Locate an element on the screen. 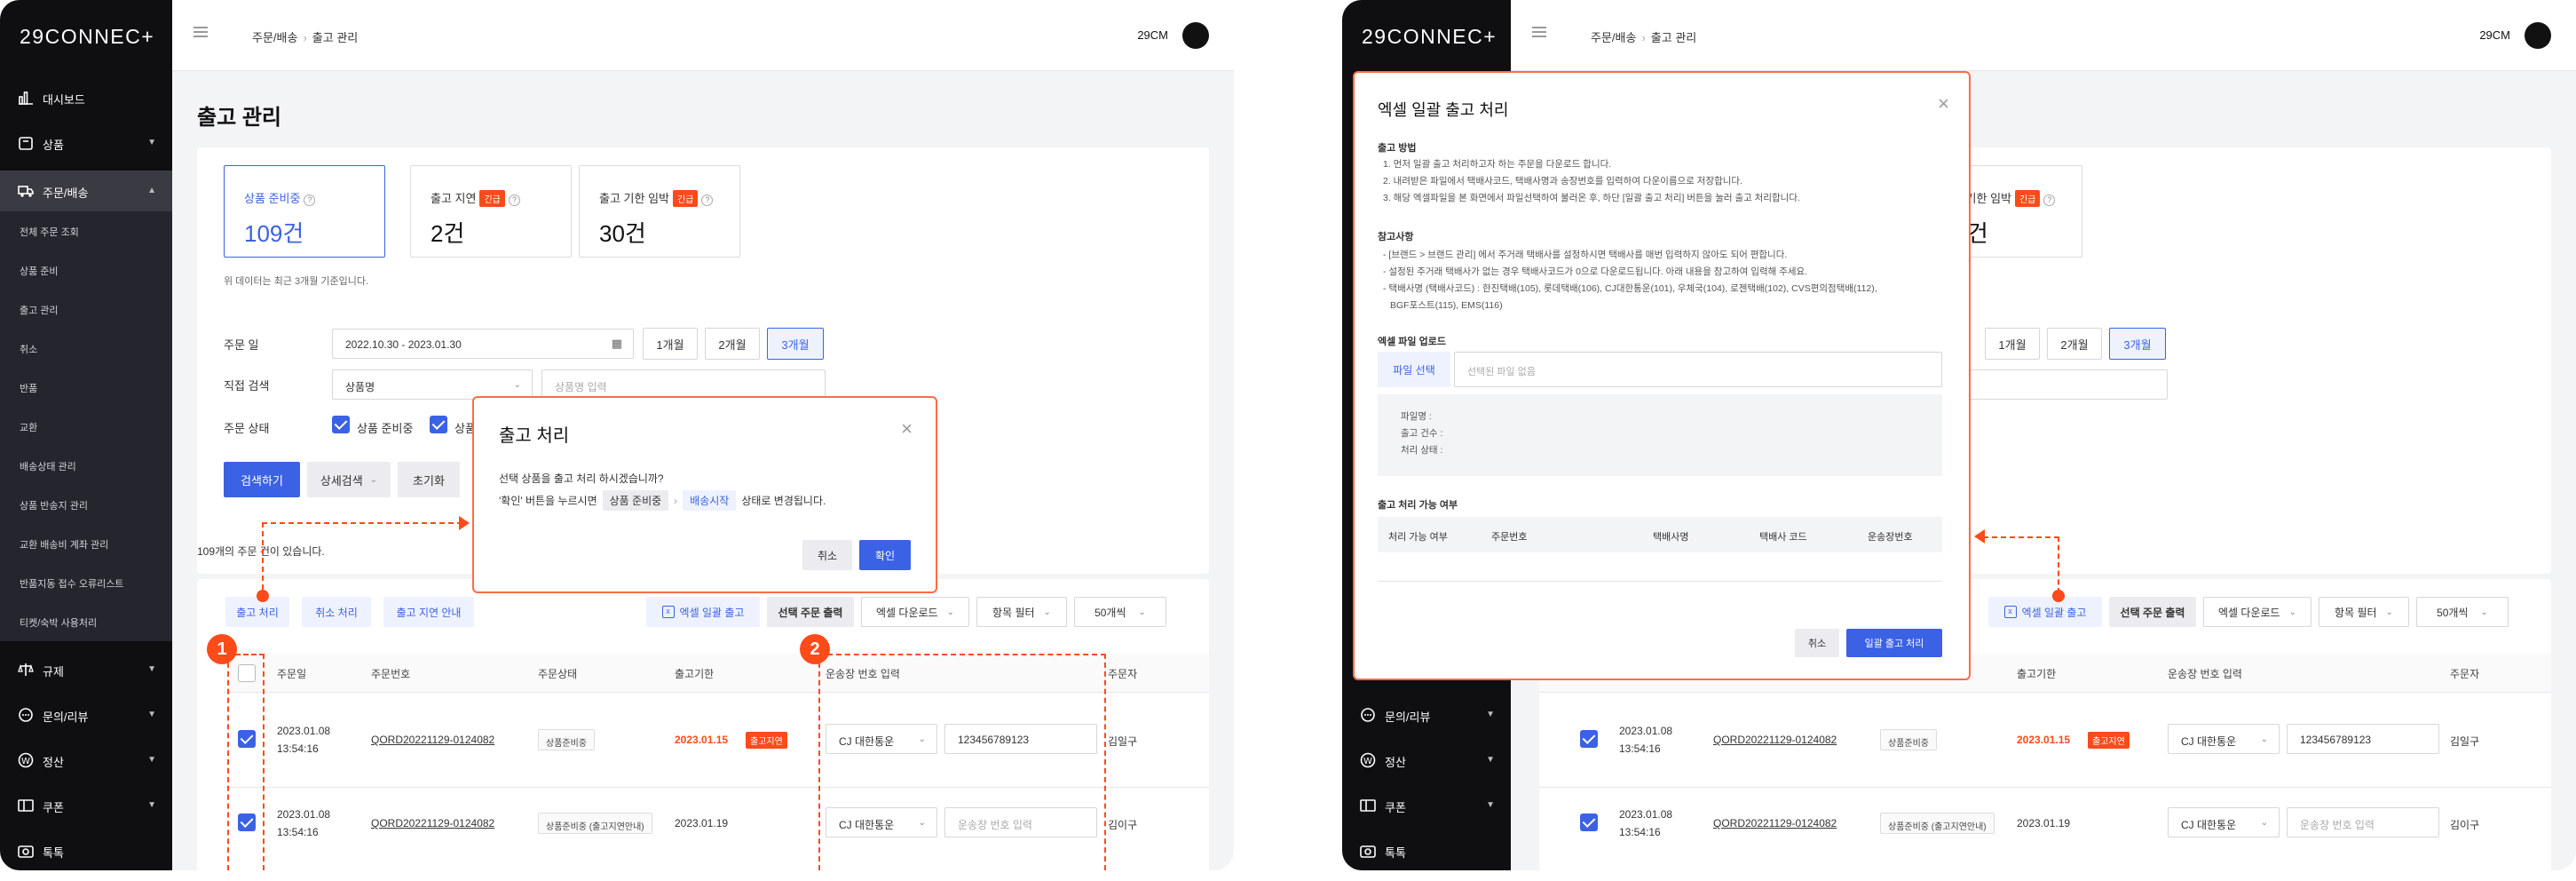  possible-table-header: 처리 가능 여부 주문번호 택배사명 택배사 코드 운송장번호 is located at coordinates (1660, 534).